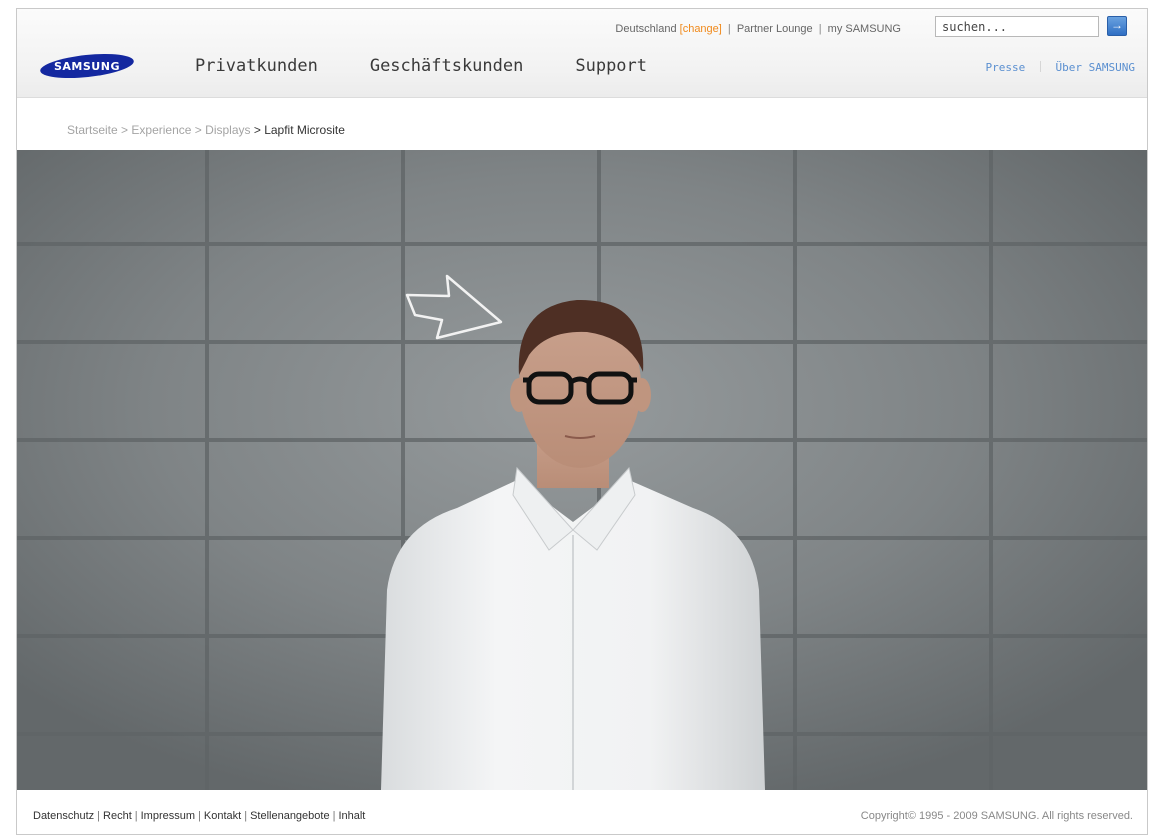 The image size is (1158, 837). What do you see at coordinates (864, 29) in the screenshot?
I see `my-samsung-link: my SAMSUNG` at bounding box center [864, 29].